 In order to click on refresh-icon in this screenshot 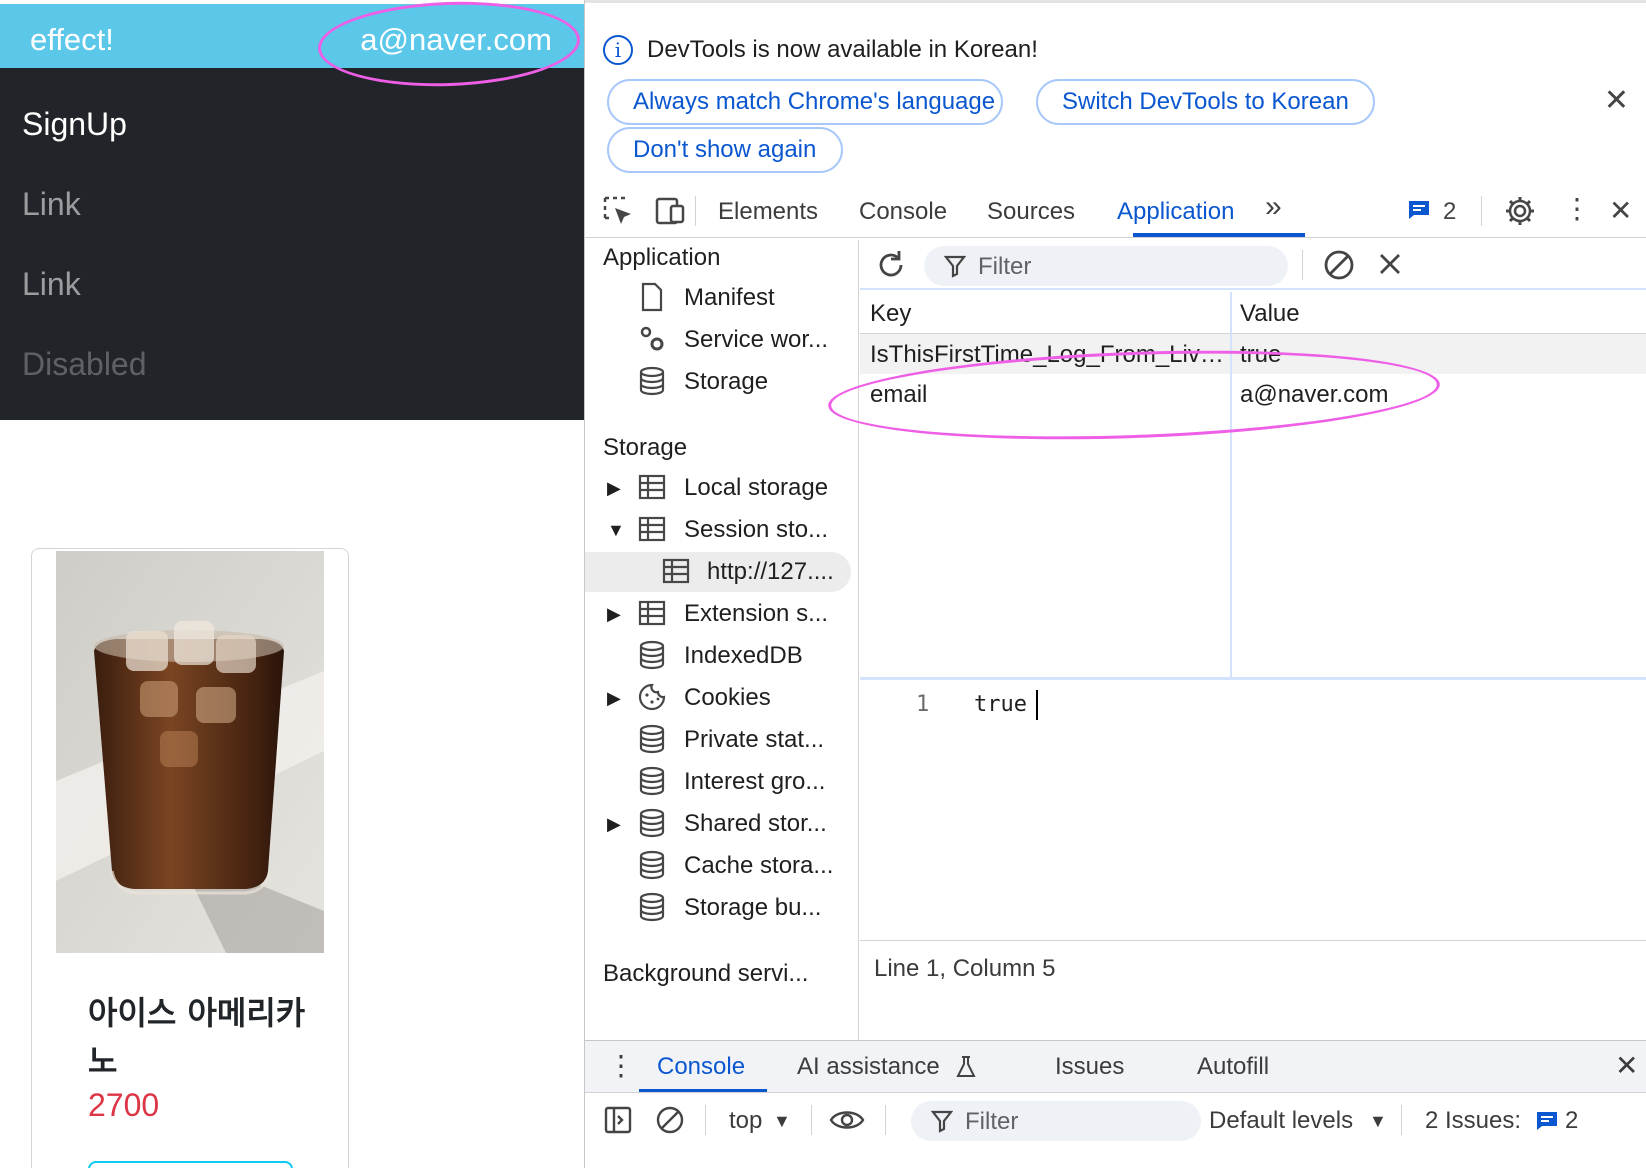, I will do `click(891, 265)`.